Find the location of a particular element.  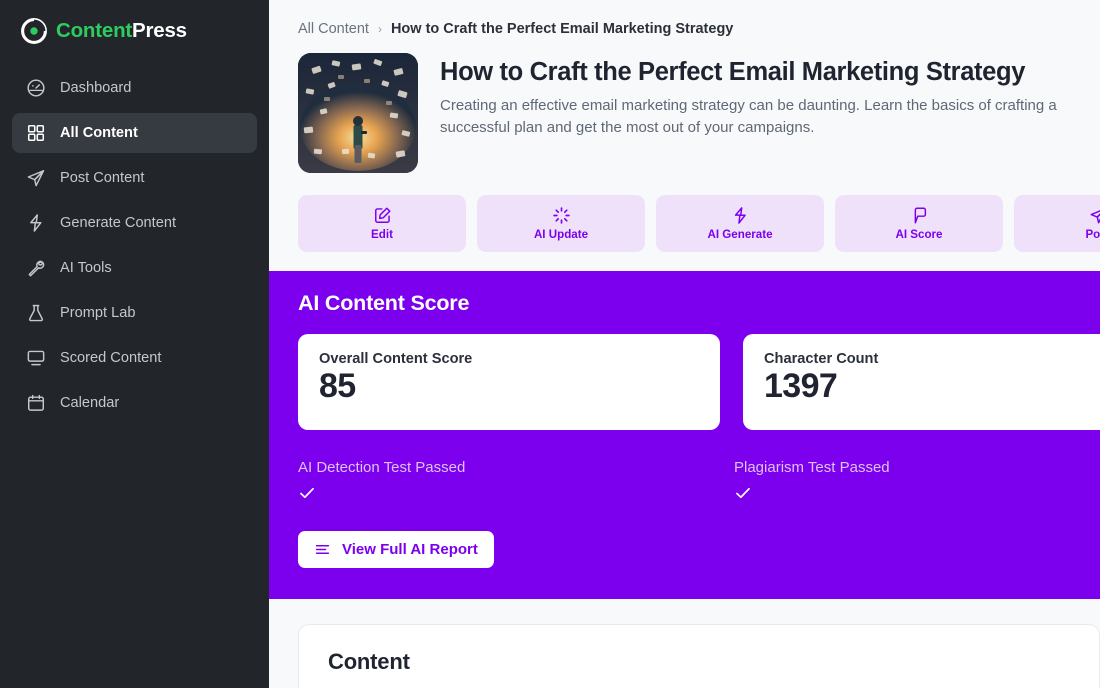

sidebar-item-label: Dashboard is located at coordinates (96, 88).